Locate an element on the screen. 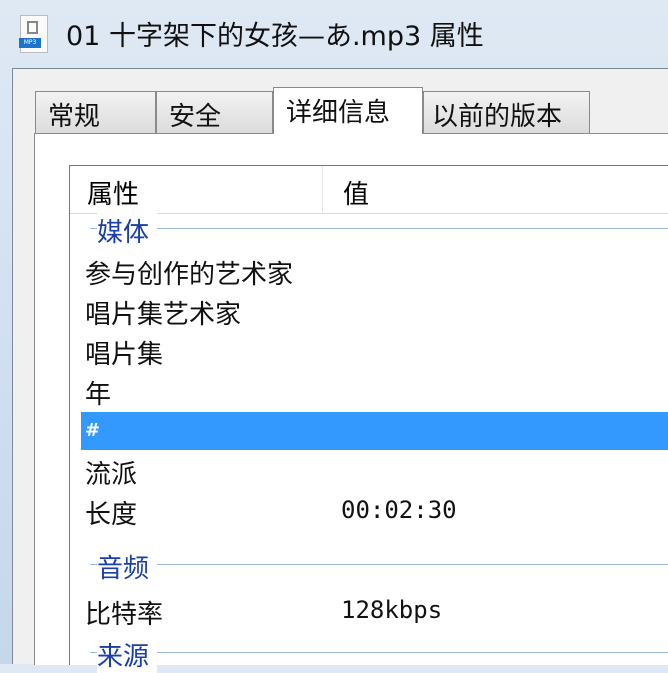 The image size is (668, 673). list-header: 属性 值 is located at coordinates (369, 190).